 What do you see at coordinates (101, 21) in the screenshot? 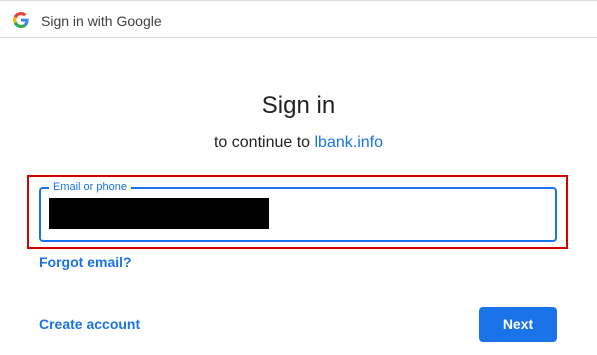
I see `window-title: Sign in with Google` at bounding box center [101, 21].